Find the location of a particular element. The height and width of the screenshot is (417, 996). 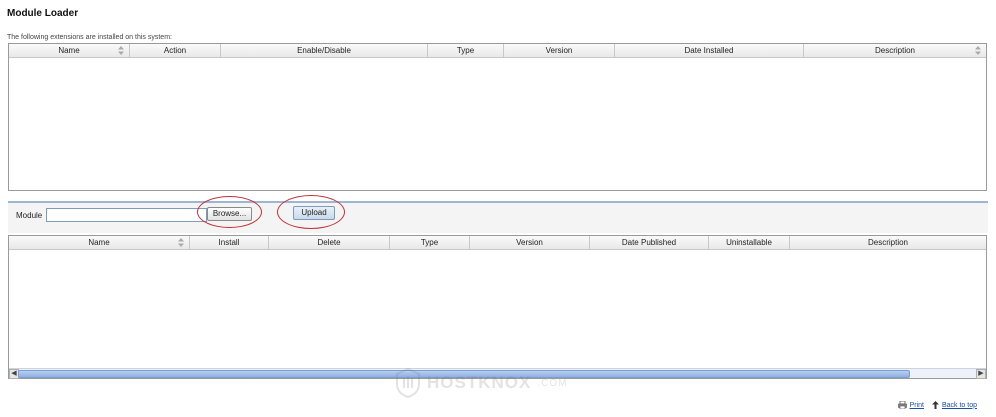

column-label: Action is located at coordinates (175, 50).